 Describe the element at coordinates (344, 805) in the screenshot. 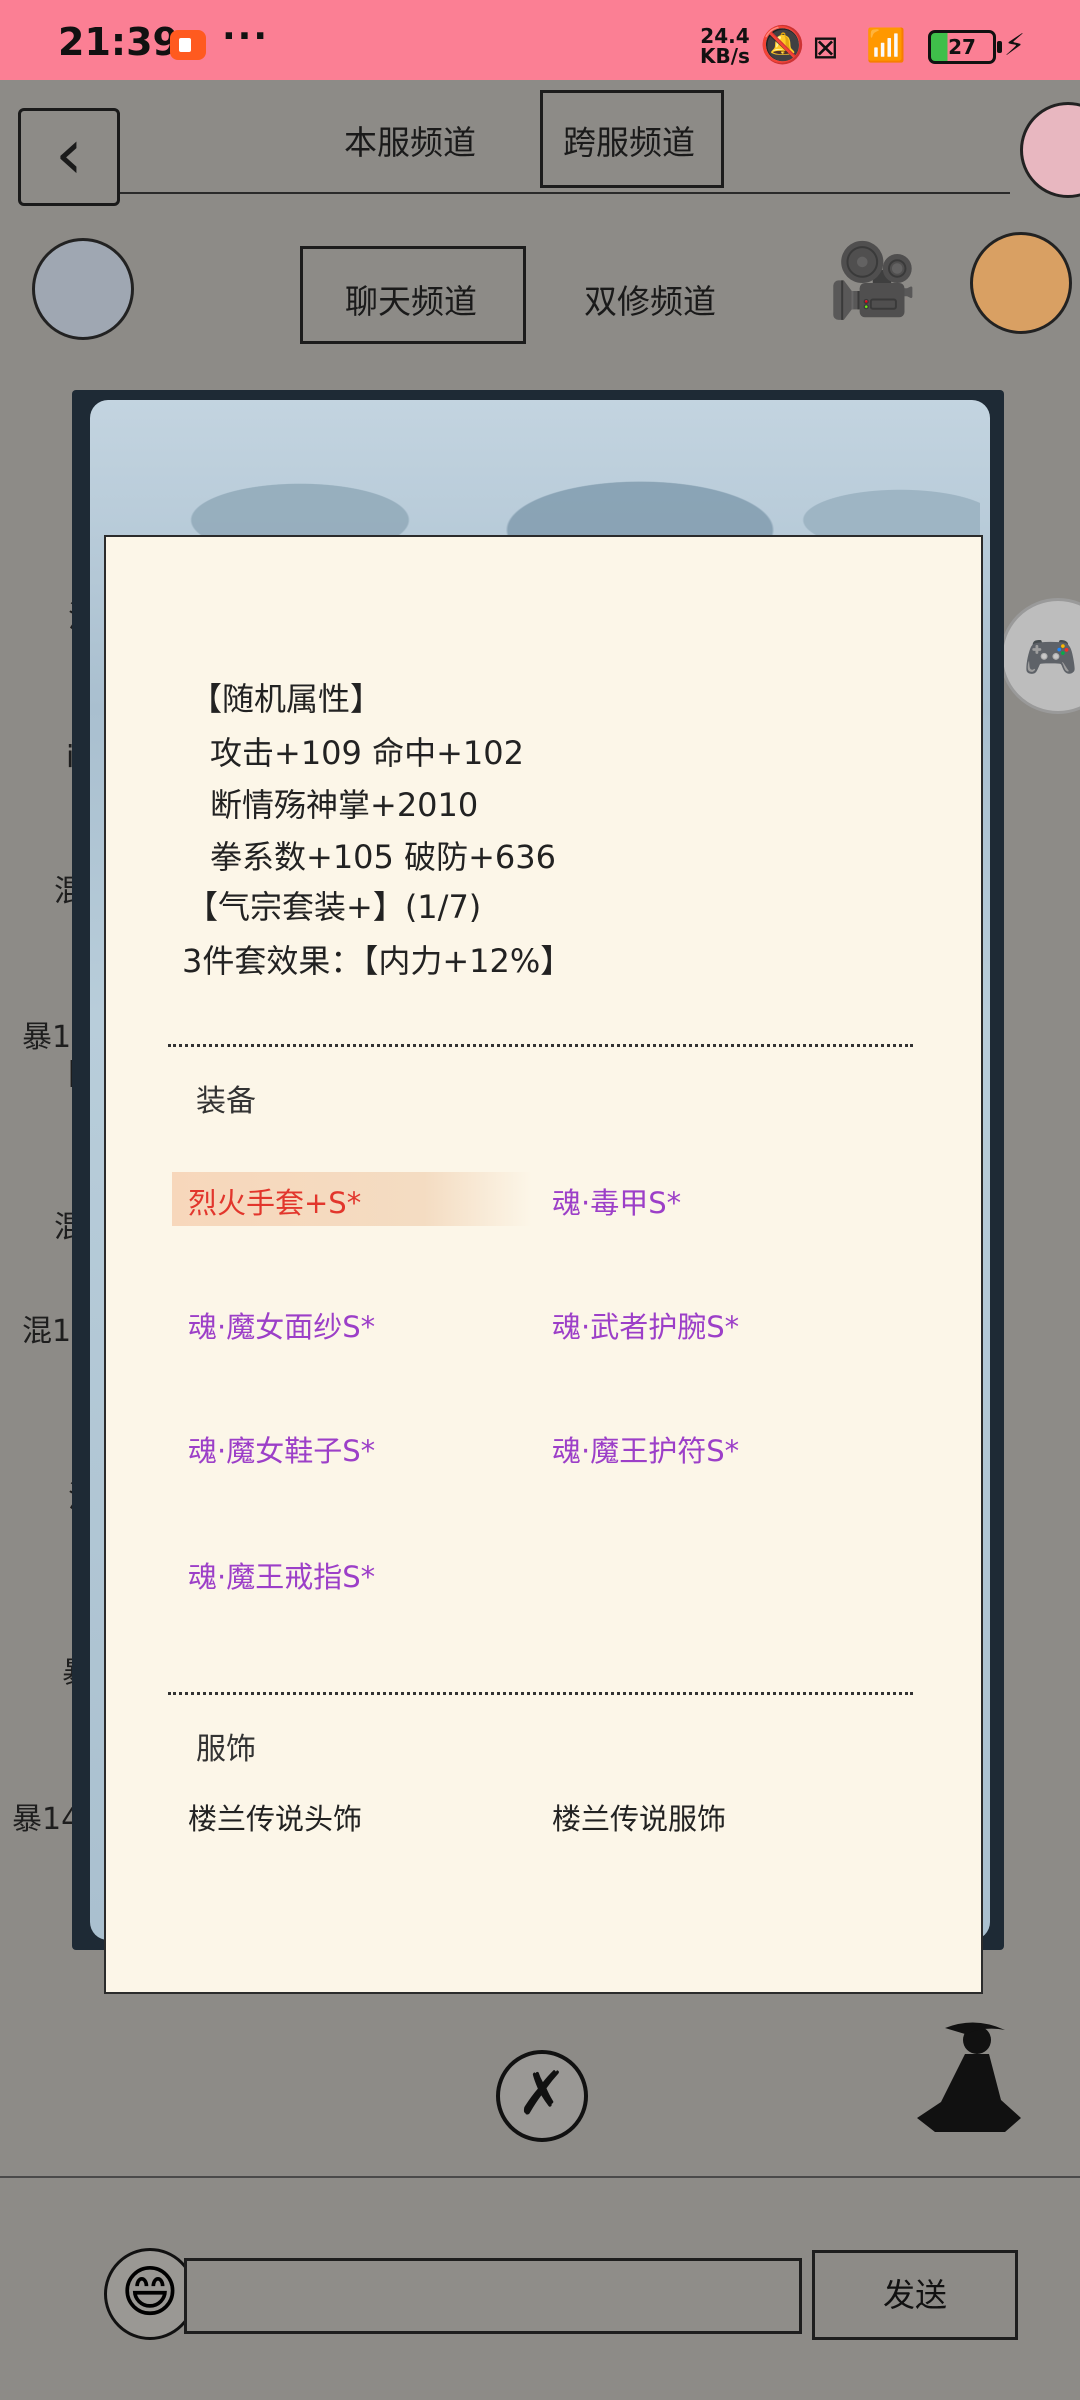

I see `attribute-line: 断情殇神掌+2010` at that location.